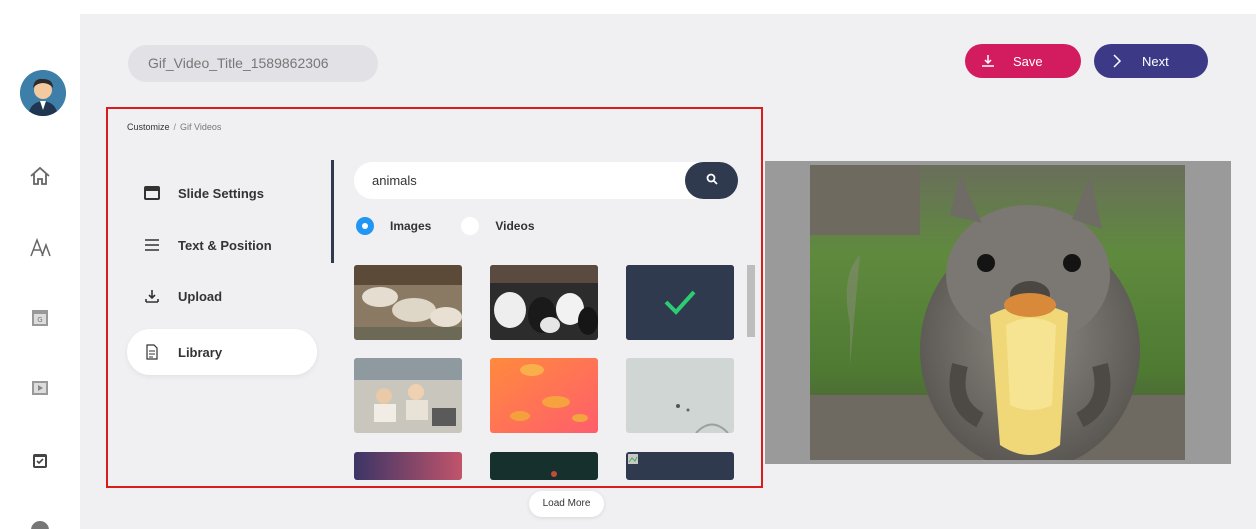 The image size is (1256, 529). What do you see at coordinates (253, 63) in the screenshot?
I see `project-title: Gif_Video_Title_1589862306` at bounding box center [253, 63].